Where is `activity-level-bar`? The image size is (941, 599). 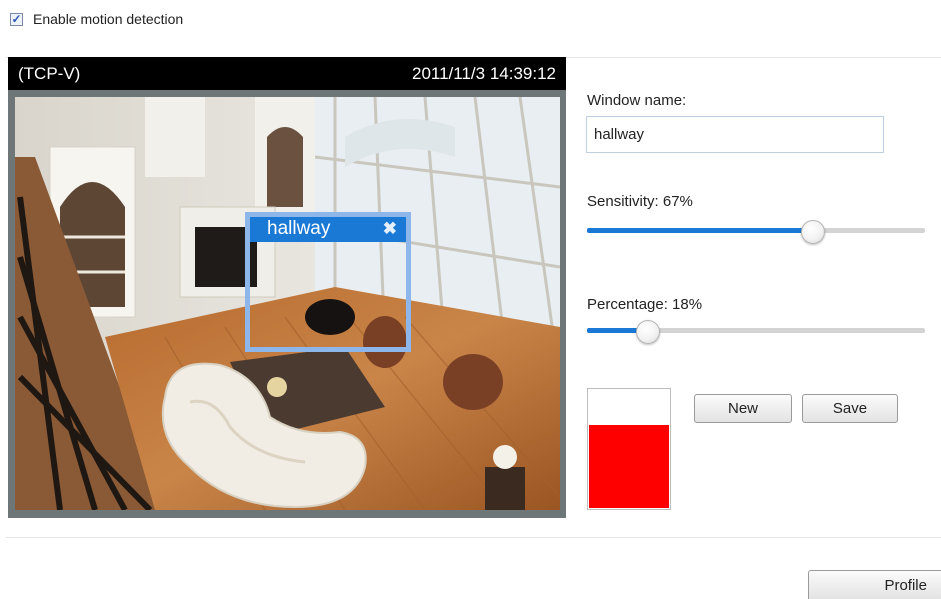
activity-level-bar is located at coordinates (629, 466).